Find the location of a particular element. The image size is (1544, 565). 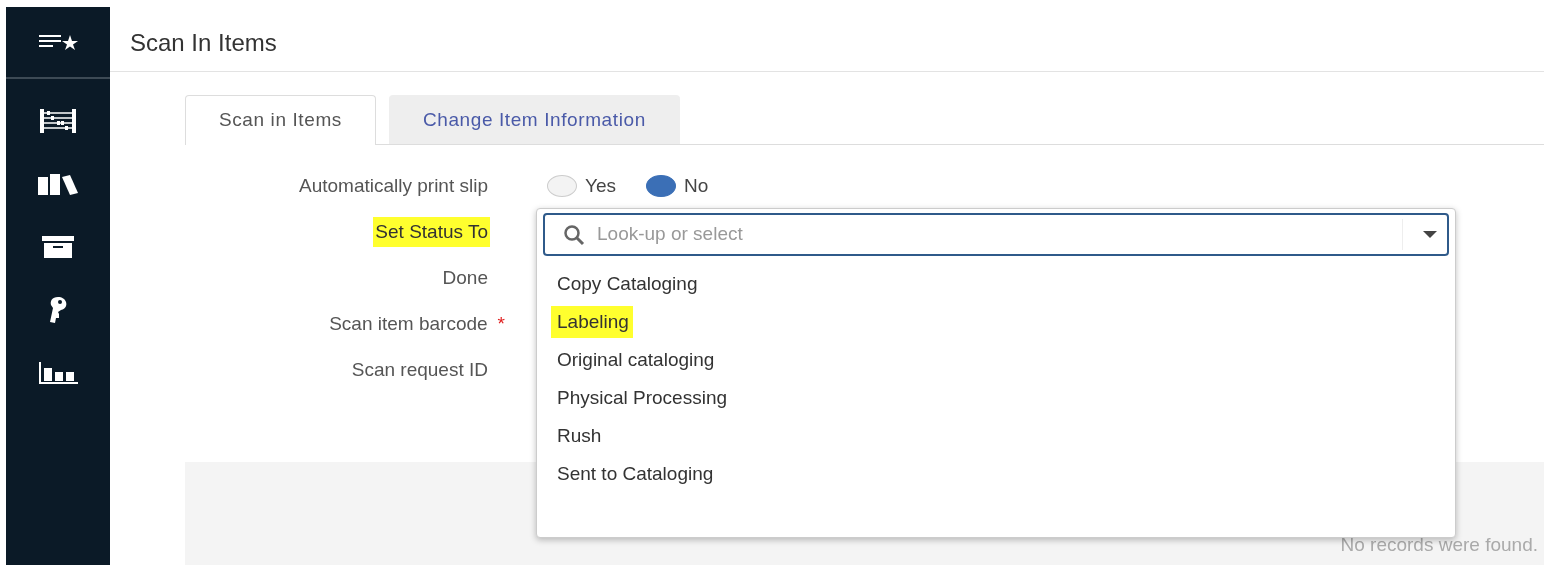

empty-message: No records were found. is located at coordinates (1439, 544).